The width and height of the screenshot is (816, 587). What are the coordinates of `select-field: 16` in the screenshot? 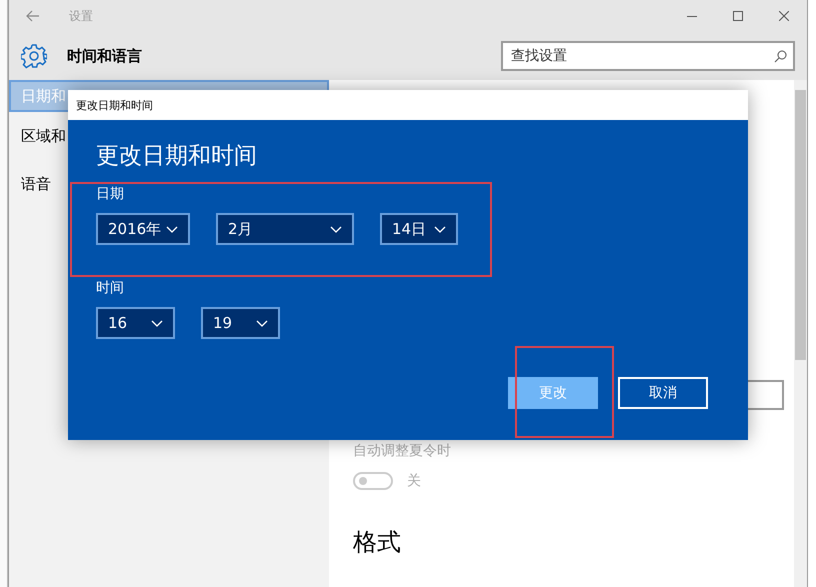 It's located at (135, 323).